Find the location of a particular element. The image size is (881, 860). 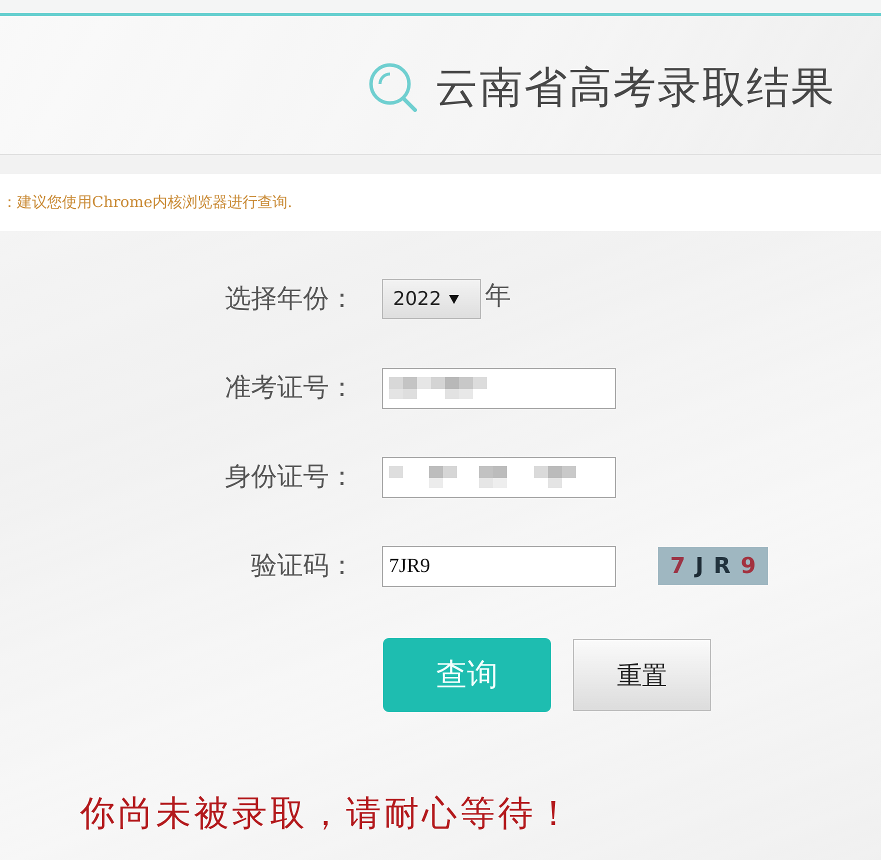

captcha-image: 7 J R 9 is located at coordinates (713, 566).